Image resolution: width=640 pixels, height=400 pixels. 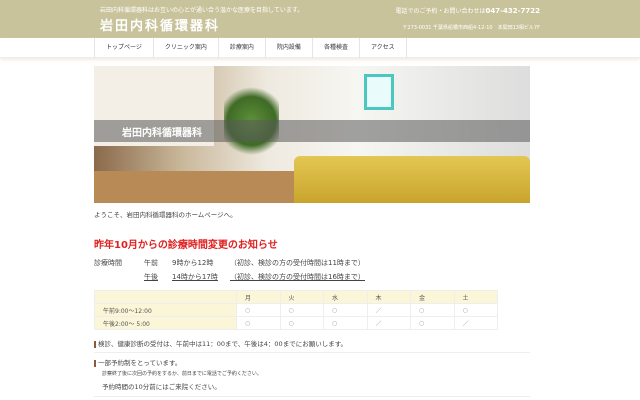 What do you see at coordinates (160, 24) in the screenshot?
I see `site-logo: 岩田内科循環器科` at bounding box center [160, 24].